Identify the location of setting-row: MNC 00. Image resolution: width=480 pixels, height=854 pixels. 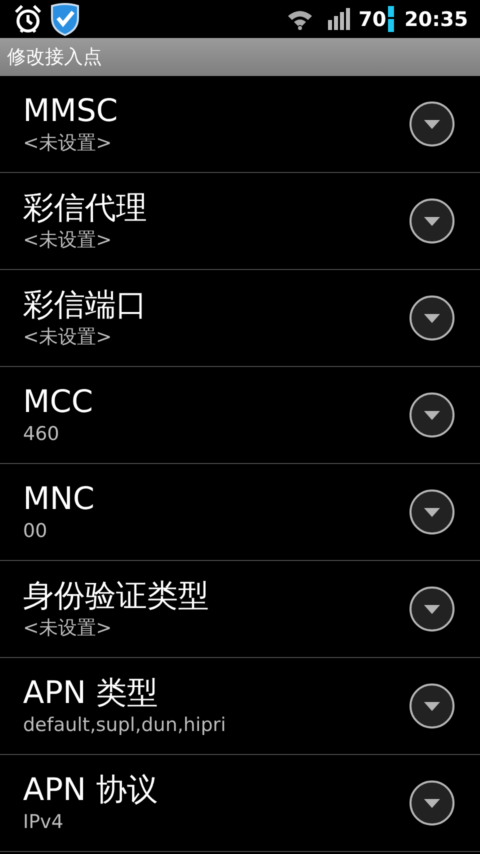
(240, 512).